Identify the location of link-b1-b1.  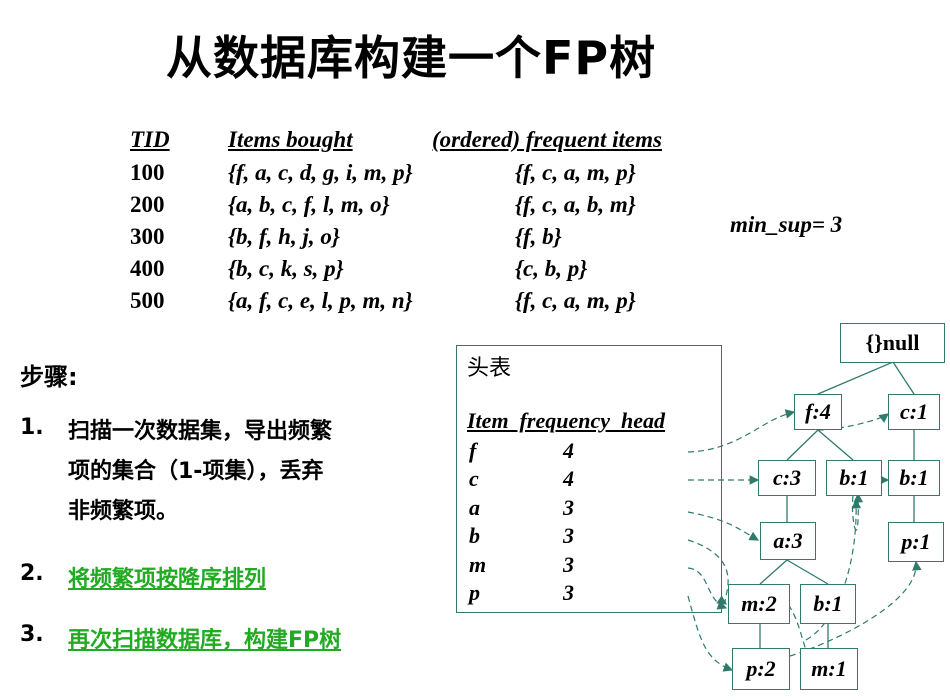
(857, 511).